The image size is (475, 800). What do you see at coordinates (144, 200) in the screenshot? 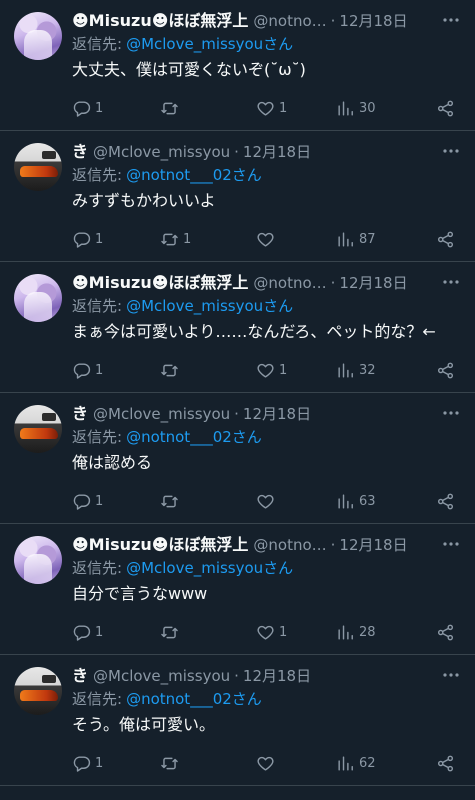
I see `tweet-text: みすずもかわいいよ` at bounding box center [144, 200].